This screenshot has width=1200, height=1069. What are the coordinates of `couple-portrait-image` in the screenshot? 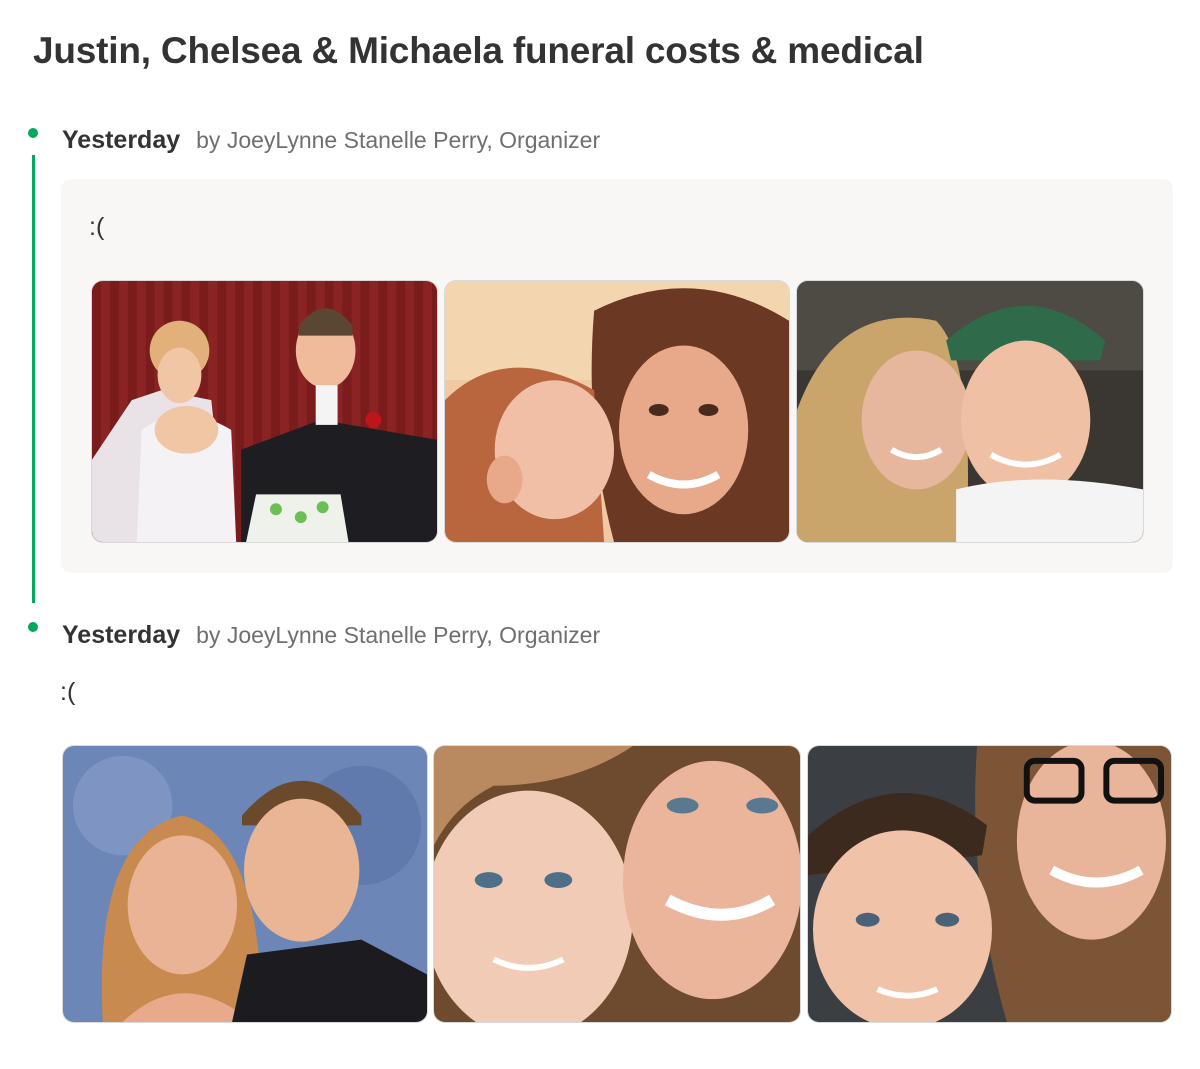 It's located at (245, 884).